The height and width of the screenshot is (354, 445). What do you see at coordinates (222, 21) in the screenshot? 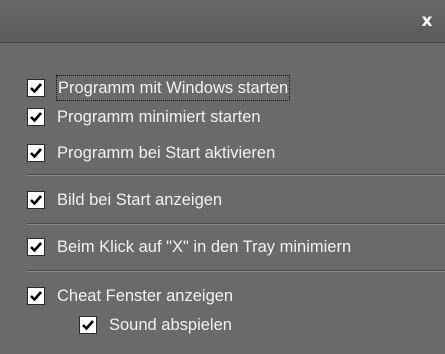
I see `title-bar: x` at bounding box center [222, 21].